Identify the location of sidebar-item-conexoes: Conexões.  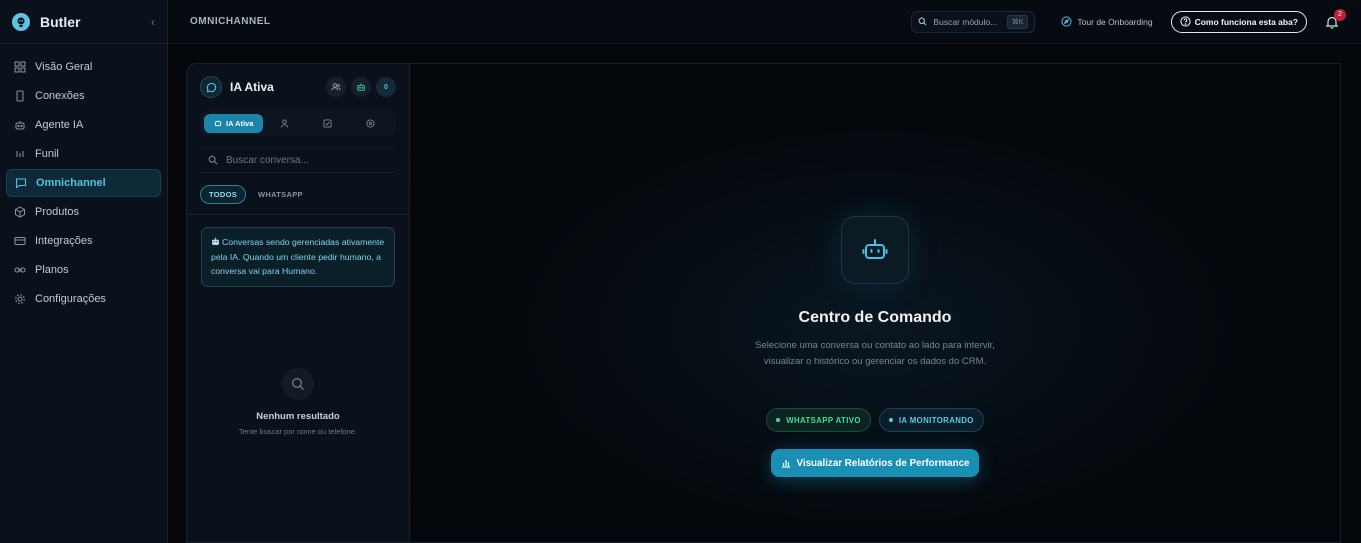
(83, 96).